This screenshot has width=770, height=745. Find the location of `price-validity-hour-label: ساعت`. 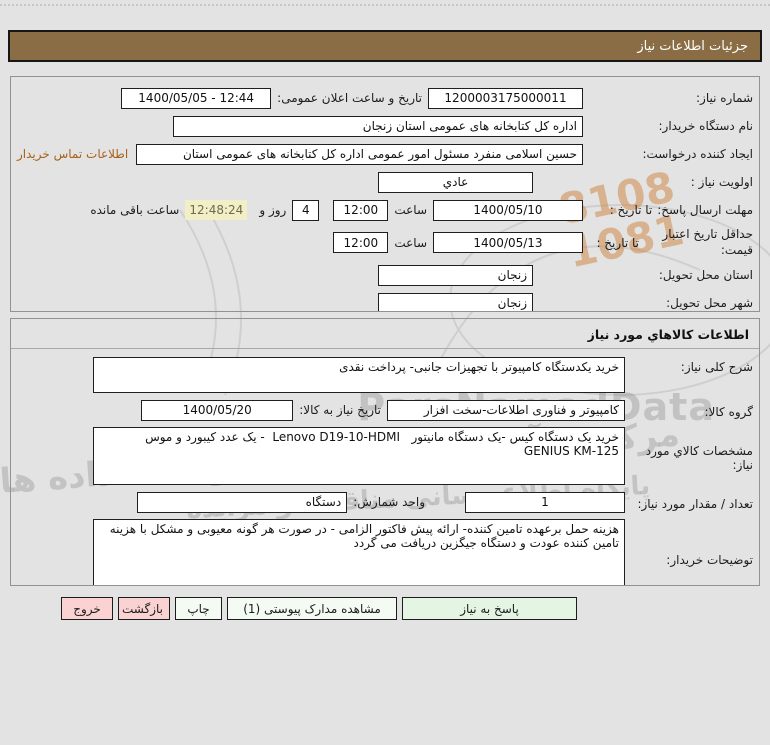

price-validity-hour-label: ساعت is located at coordinates (410, 242).